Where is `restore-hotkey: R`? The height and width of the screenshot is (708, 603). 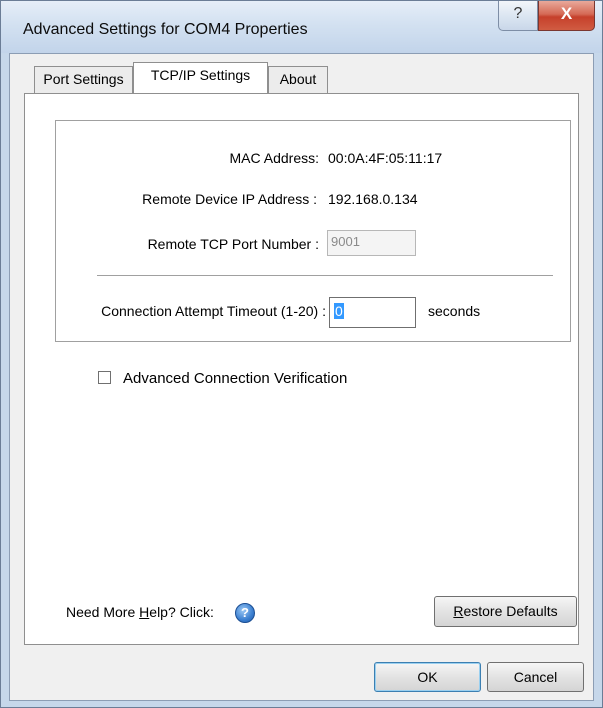
restore-hotkey: R is located at coordinates (458, 611).